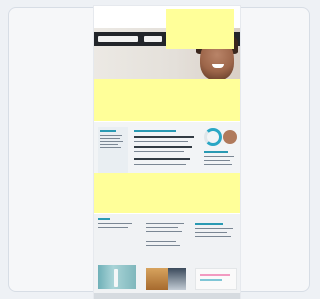 The image size is (320, 299). What do you see at coordinates (230, 137) in the screenshot?
I see `profile-avatar` at bounding box center [230, 137].